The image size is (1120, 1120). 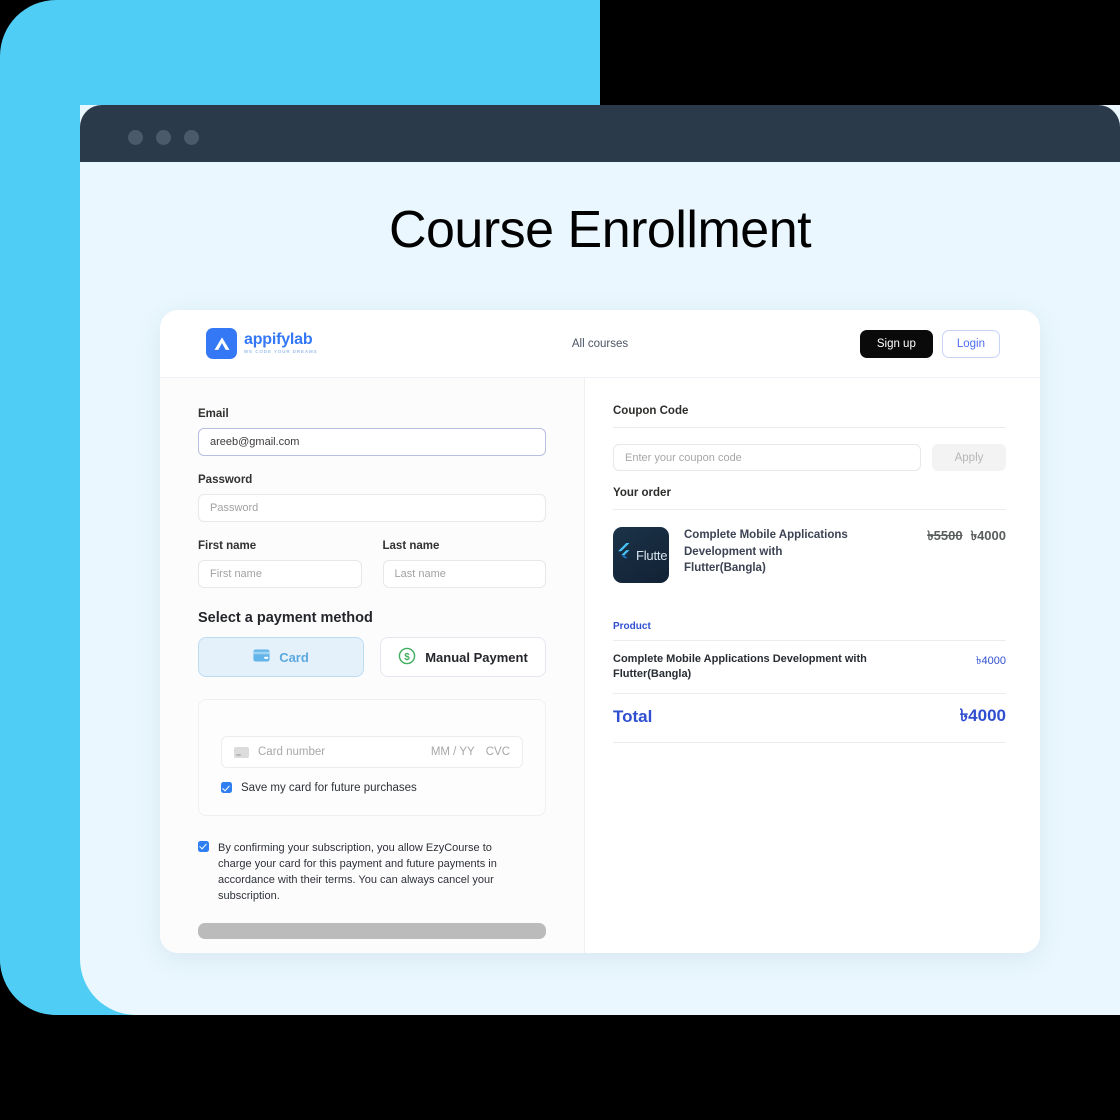 I want to click on appifylab-mark-icon, so click(x=221, y=343).